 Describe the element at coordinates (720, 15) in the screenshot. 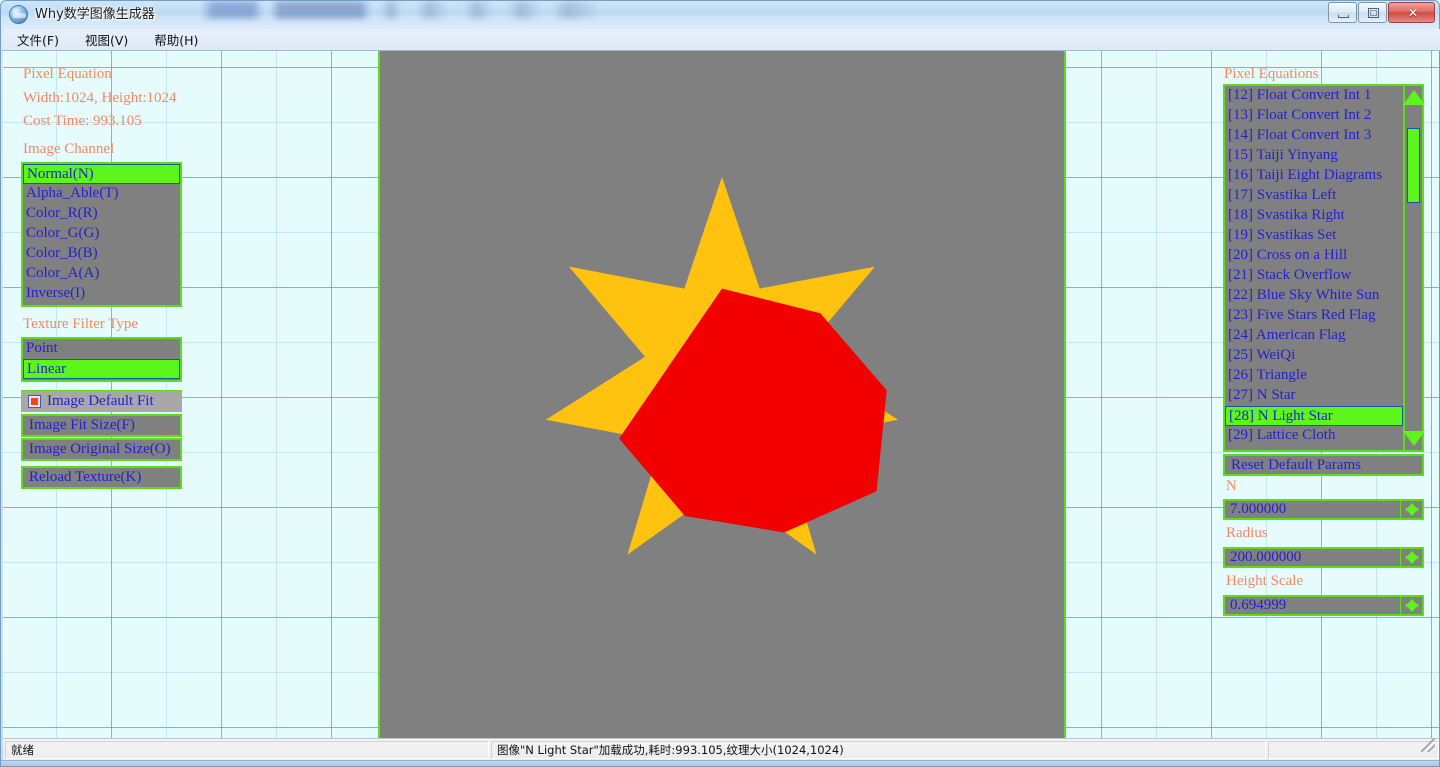

I see `title-bar: Why数学图像生成器 ✕` at that location.